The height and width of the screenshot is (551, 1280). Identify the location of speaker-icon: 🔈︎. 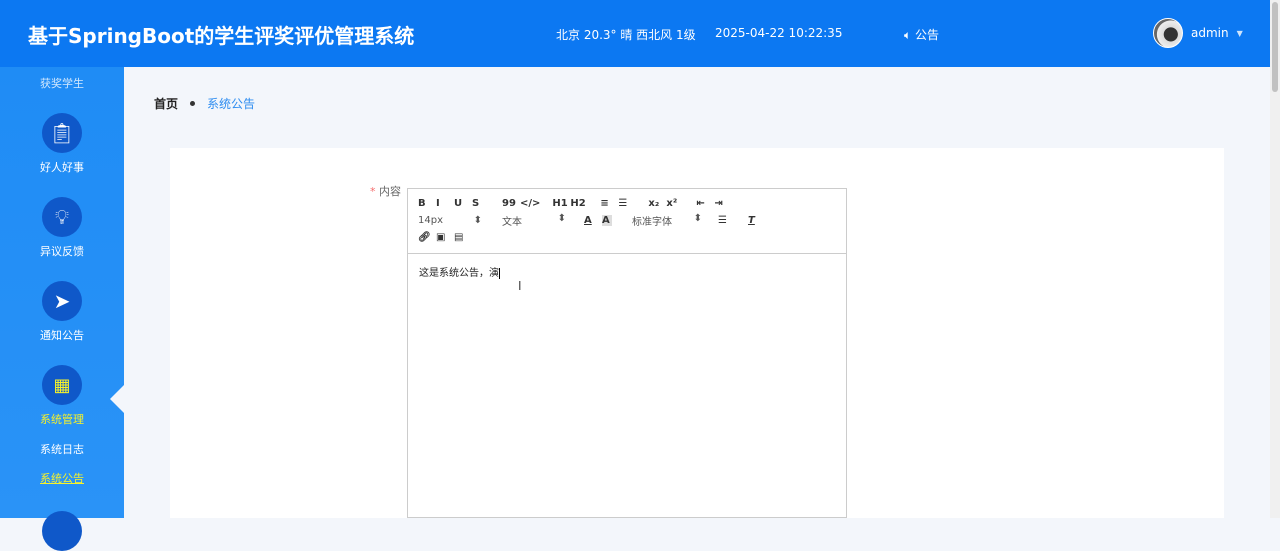
(910, 35).